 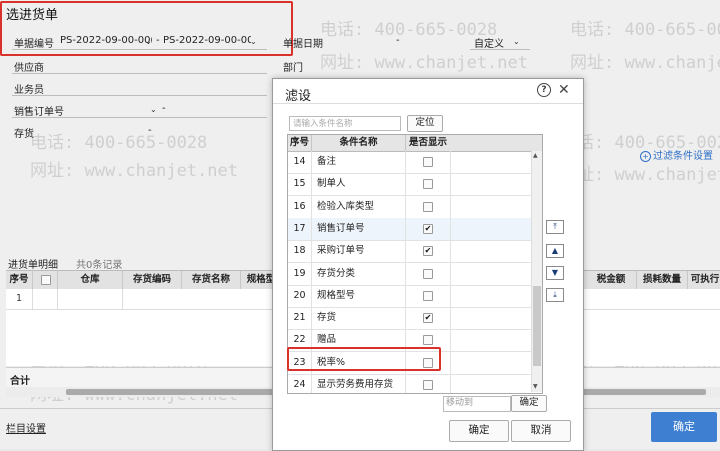 What do you see at coordinates (34, 44) in the screenshot?
I see `doc-no-label: 单据编号` at bounding box center [34, 44].